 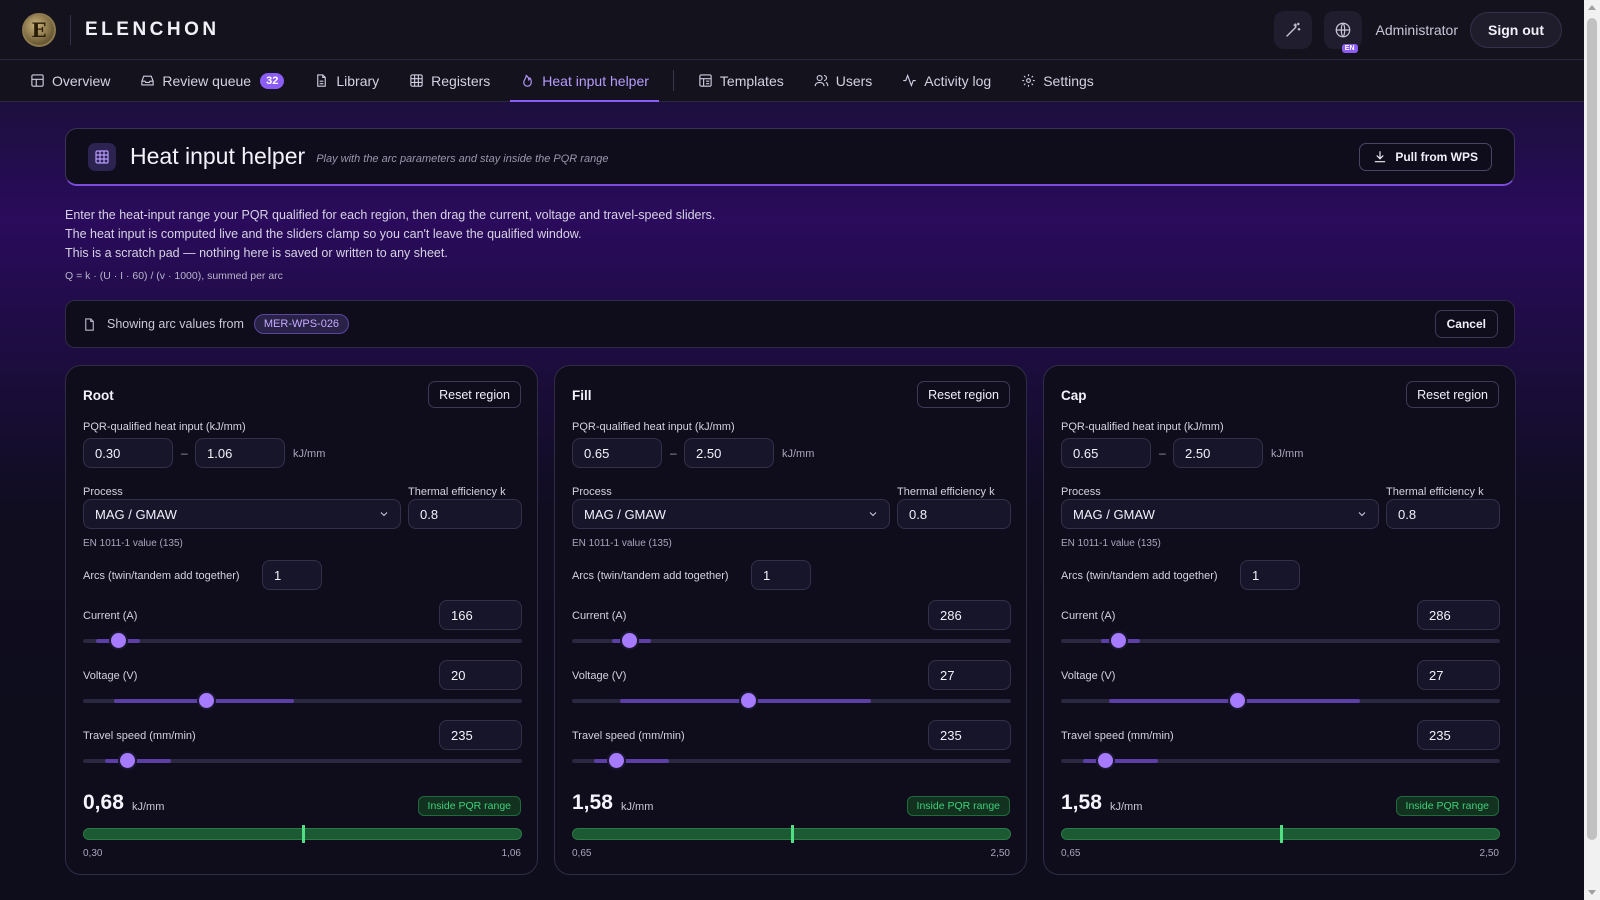 I want to click on nav-item-review-queue: Review queue 32, so click(x=212, y=80).